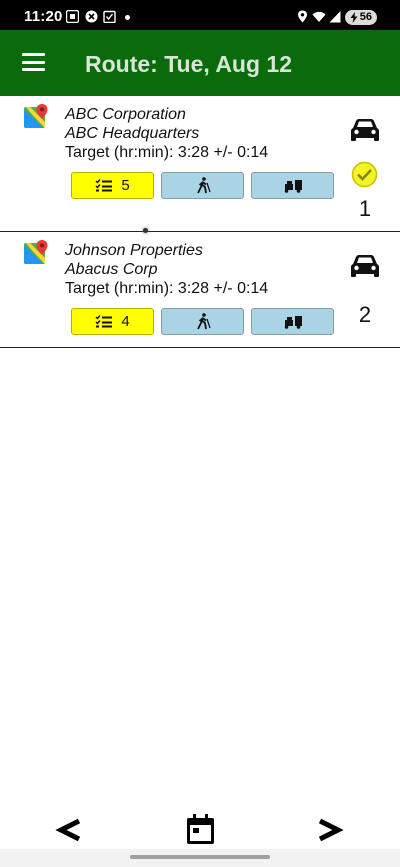 The image size is (400, 867). I want to click on clipboard-icon, so click(109, 16).